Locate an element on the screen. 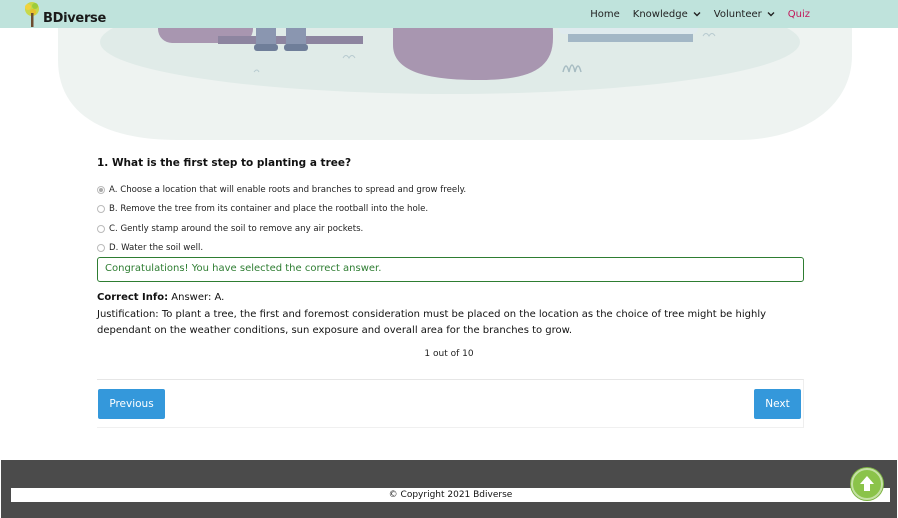  arrow-up-icon is located at coordinates (867, 483).